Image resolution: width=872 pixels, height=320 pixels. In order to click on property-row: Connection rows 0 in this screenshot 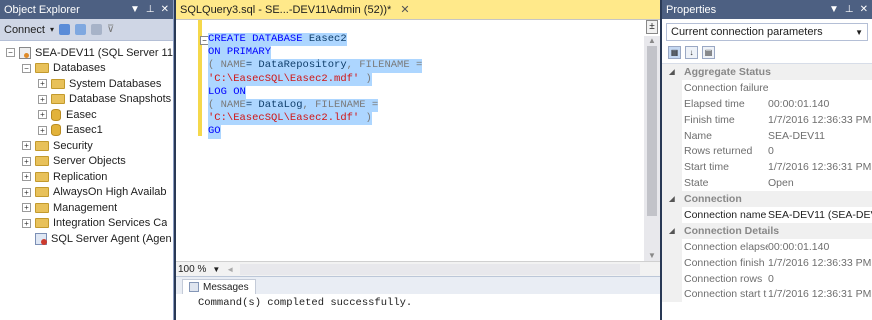, I will do `click(767, 278)`.